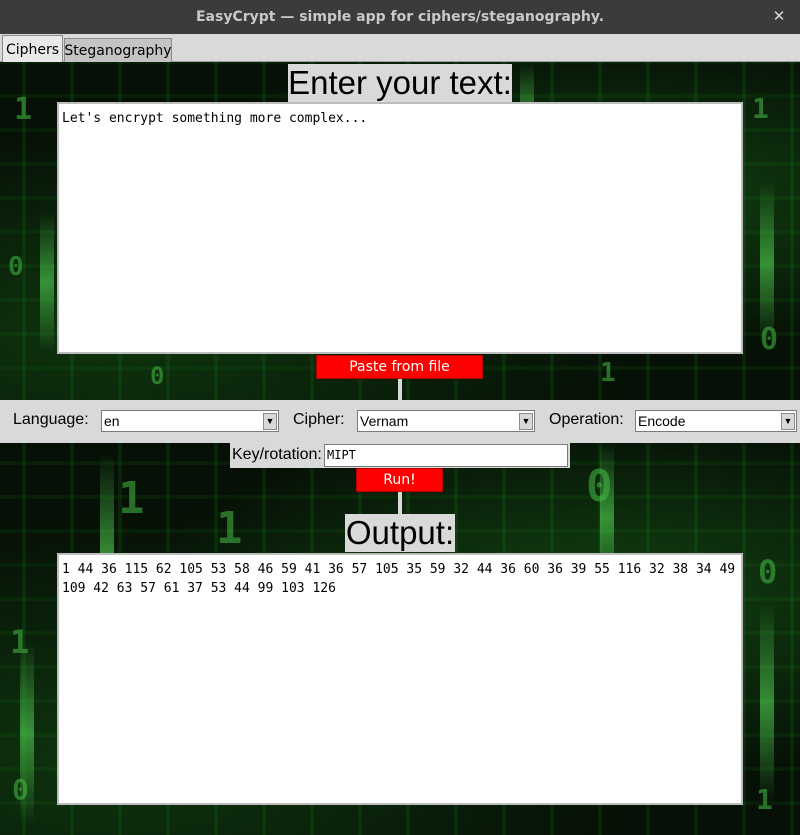  I want to click on language-label: Language:, so click(51, 419).